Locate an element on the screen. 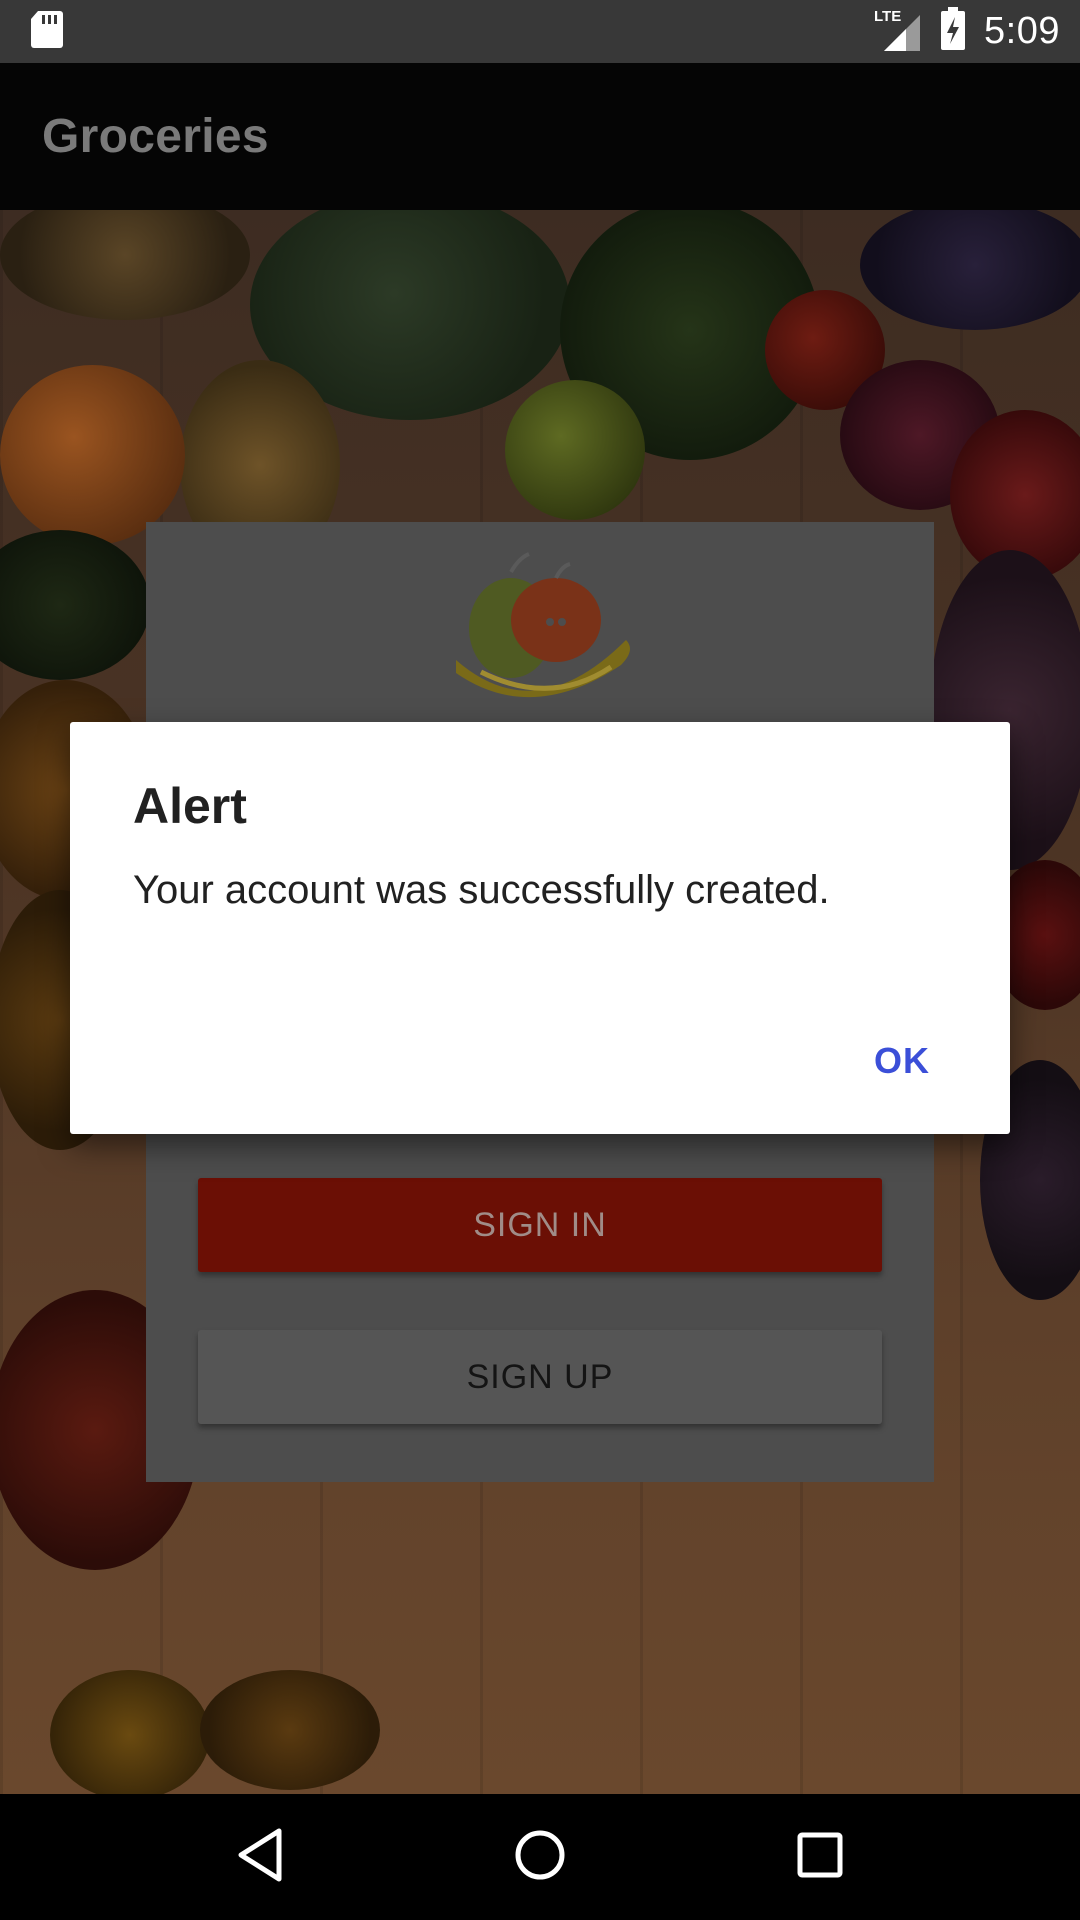 This screenshot has width=1080, height=1920. back-button is located at coordinates (260, 1857).